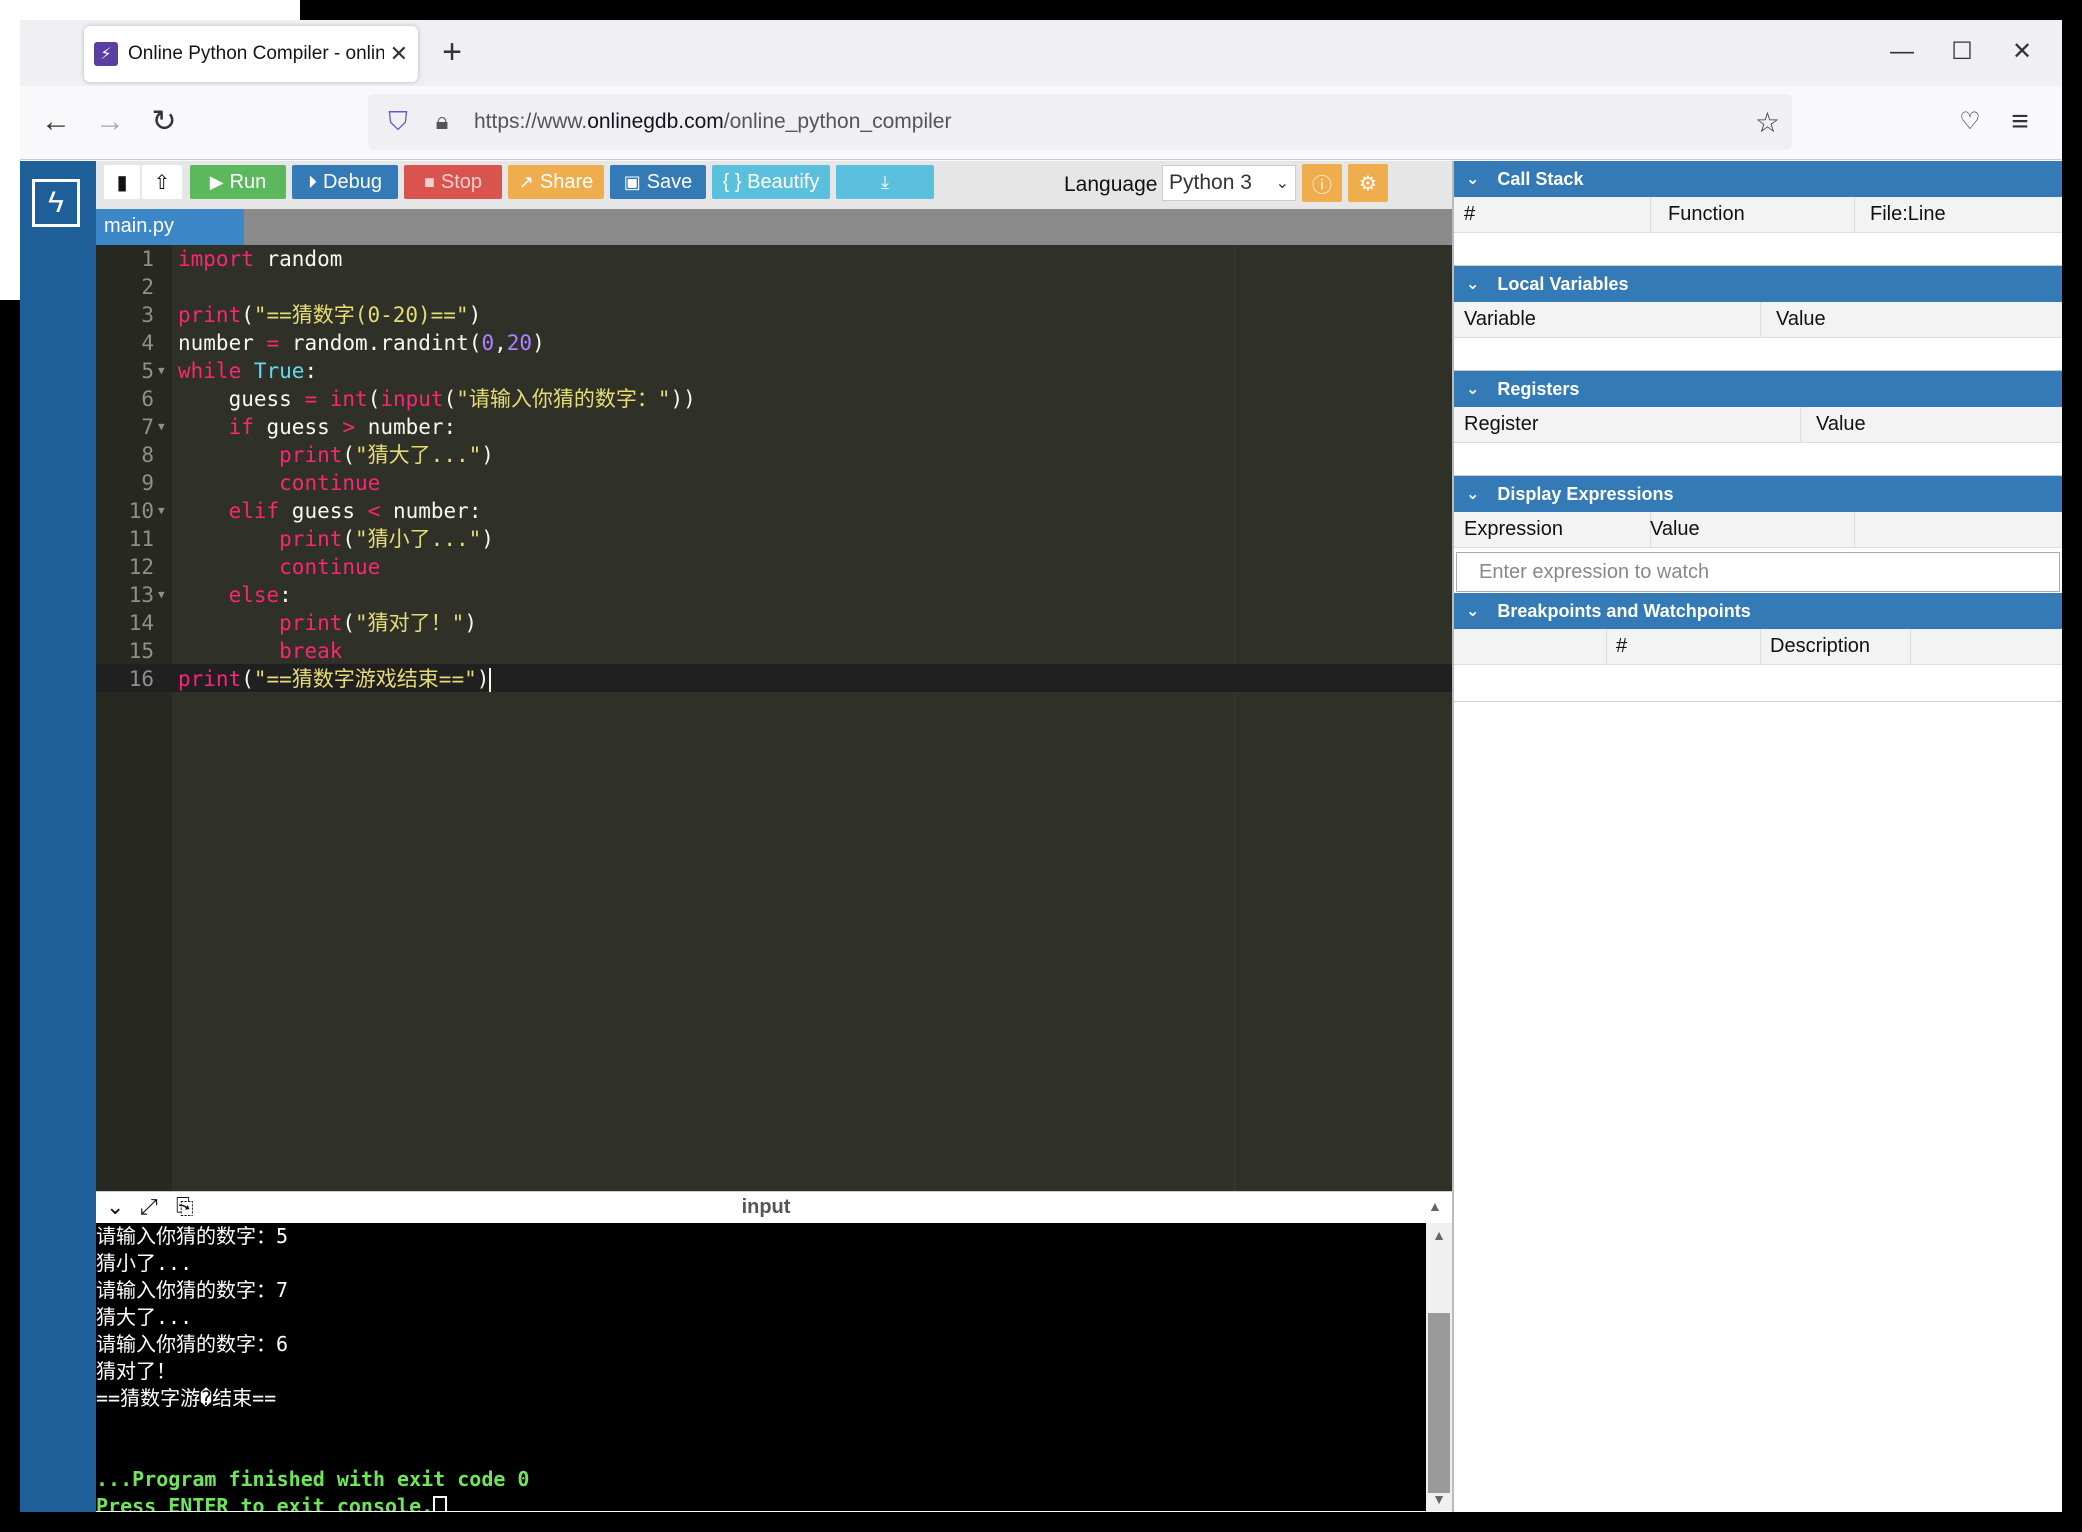  What do you see at coordinates (1962, 52) in the screenshot?
I see `maximize-icon: ☐` at bounding box center [1962, 52].